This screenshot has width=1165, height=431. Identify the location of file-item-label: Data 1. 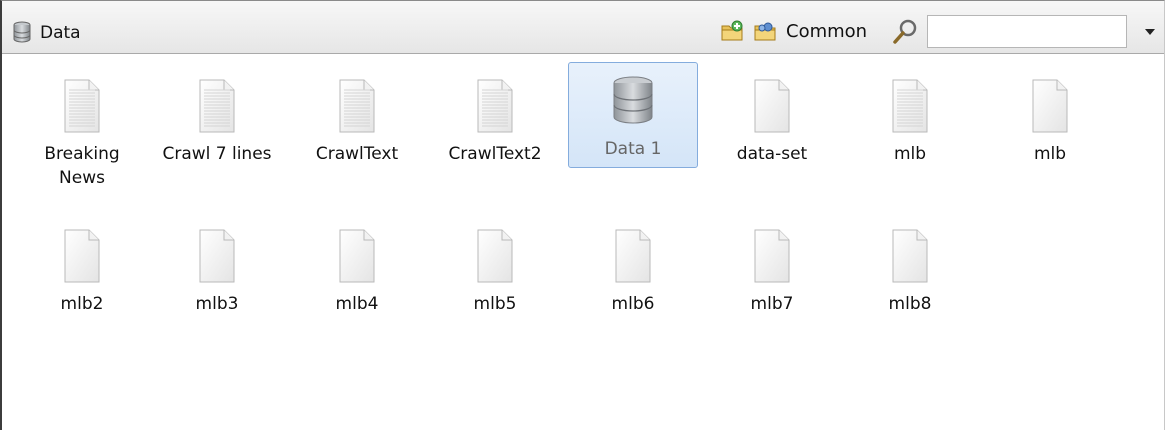
(633, 149).